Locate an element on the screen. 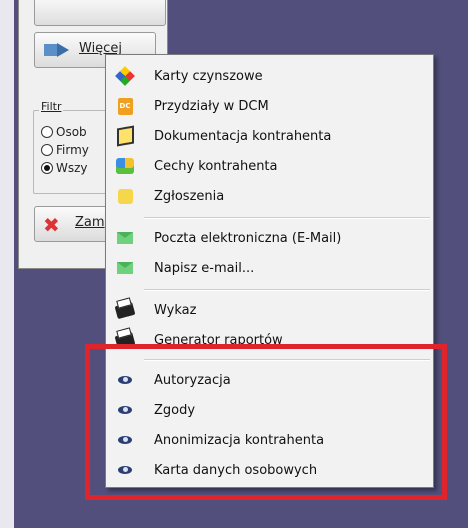  box-icon is located at coordinates (125, 136).